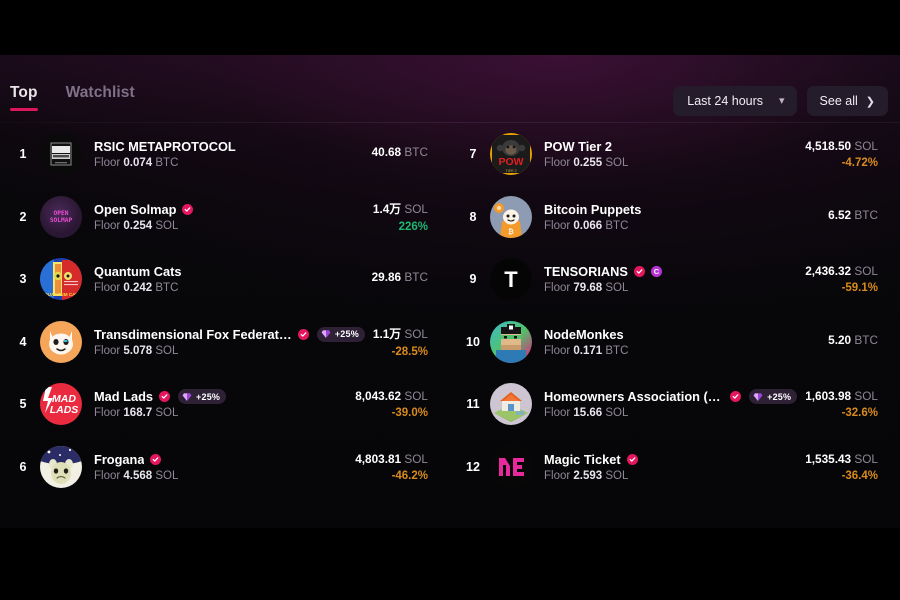 Image resolution: width=900 pixels, height=600 pixels. I want to click on collection-name-line: POW Tier 2, so click(670, 146).